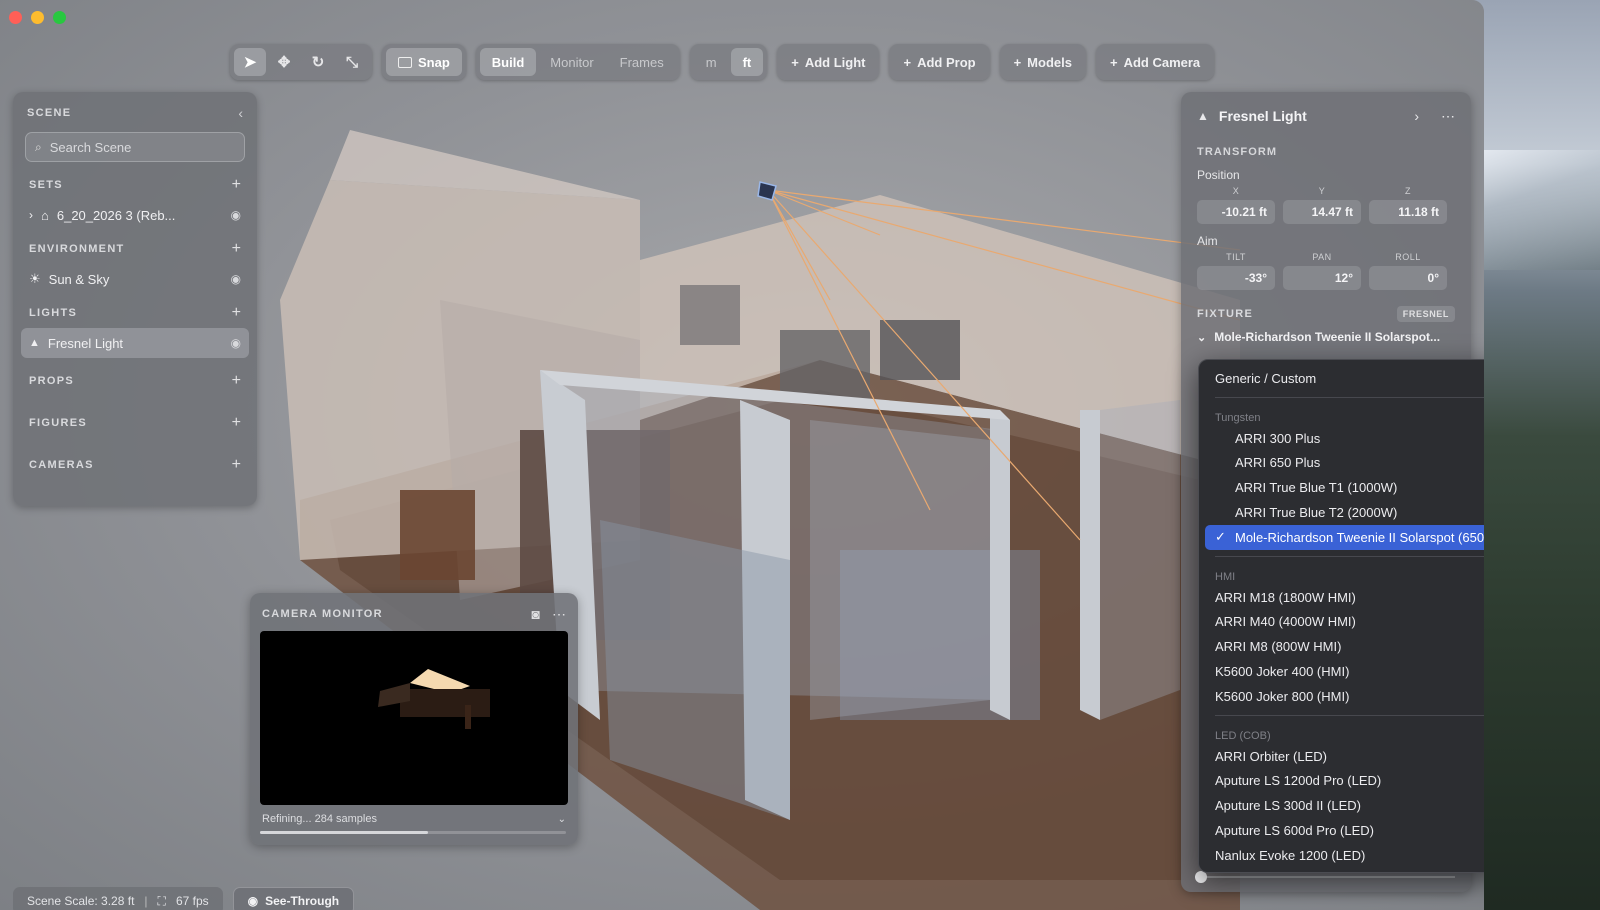 This screenshot has width=1600, height=910. I want to click on tab-build: Build, so click(508, 62).